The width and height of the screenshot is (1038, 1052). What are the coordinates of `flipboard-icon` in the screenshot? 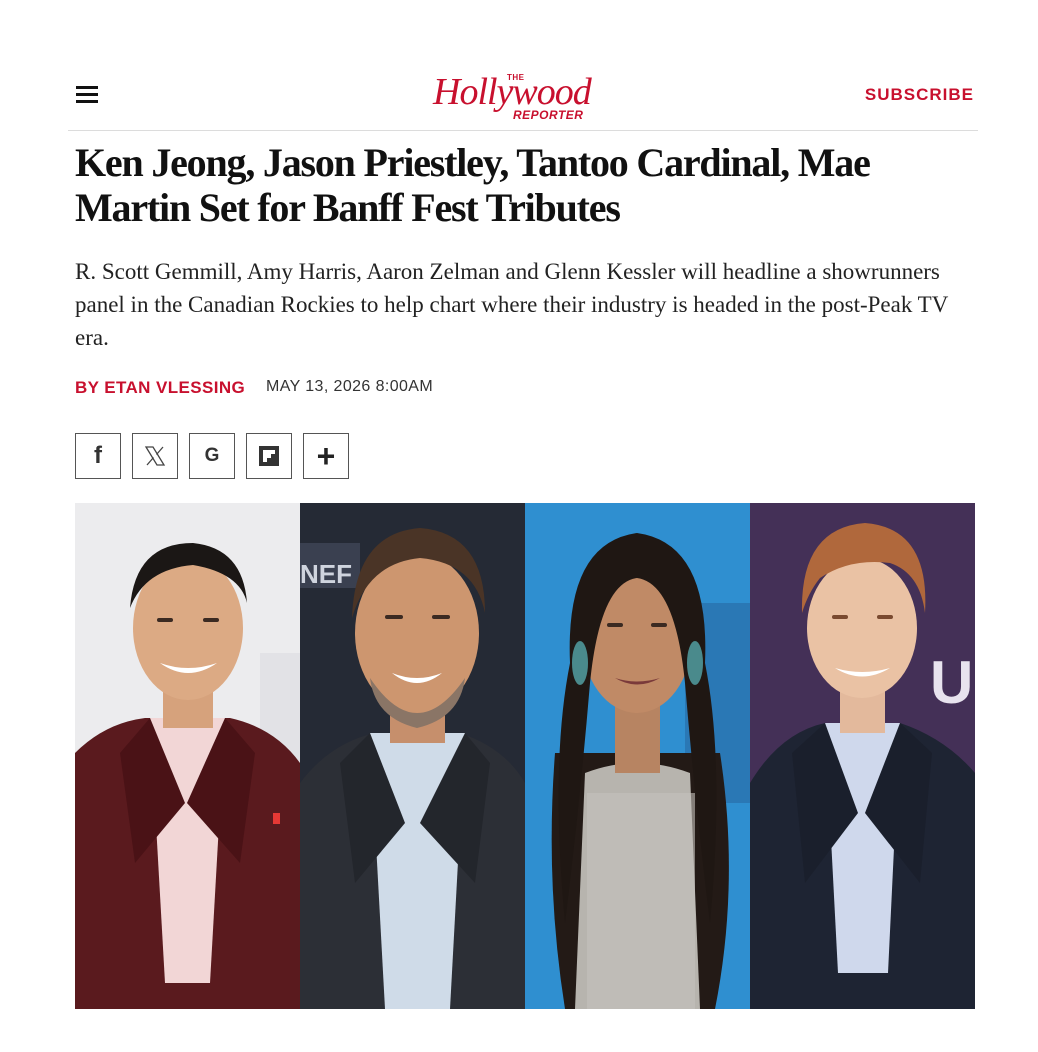 It's located at (269, 456).